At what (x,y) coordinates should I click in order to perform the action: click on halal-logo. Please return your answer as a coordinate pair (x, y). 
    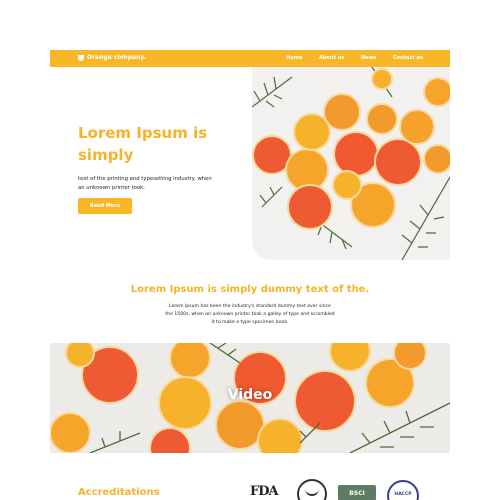
    Looking at the image, I should click on (312, 489).